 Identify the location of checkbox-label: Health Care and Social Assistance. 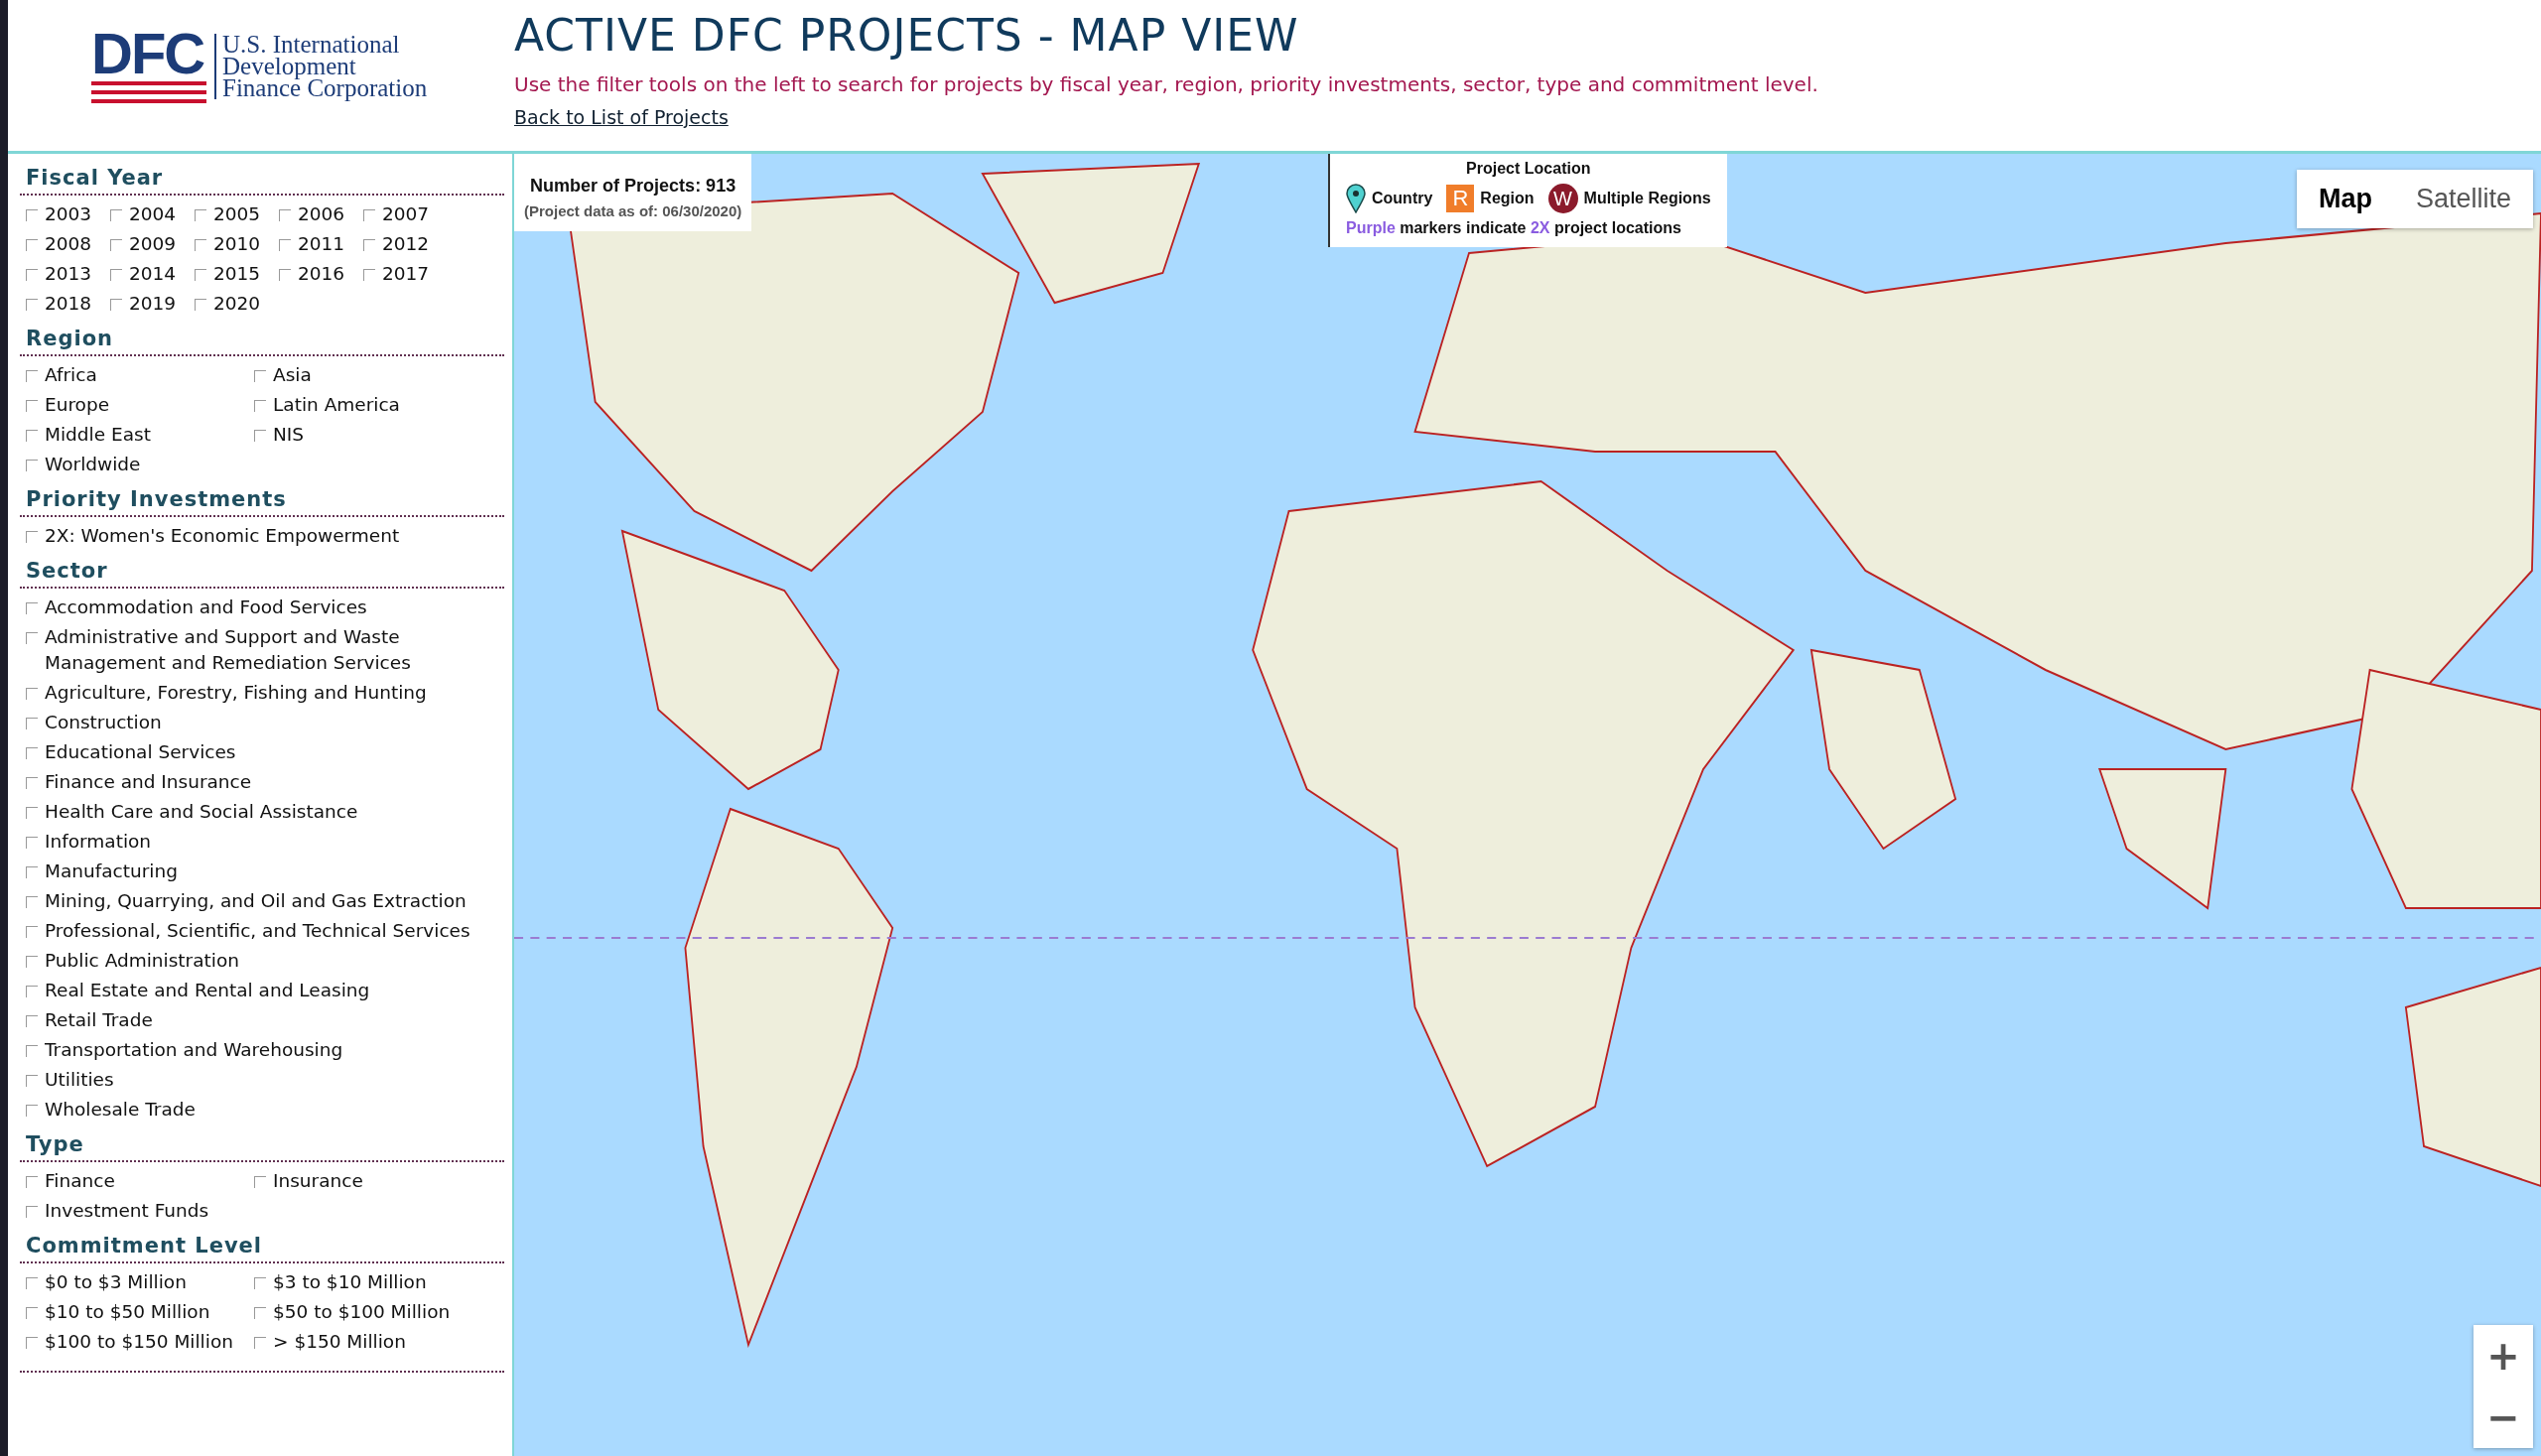
(201, 812).